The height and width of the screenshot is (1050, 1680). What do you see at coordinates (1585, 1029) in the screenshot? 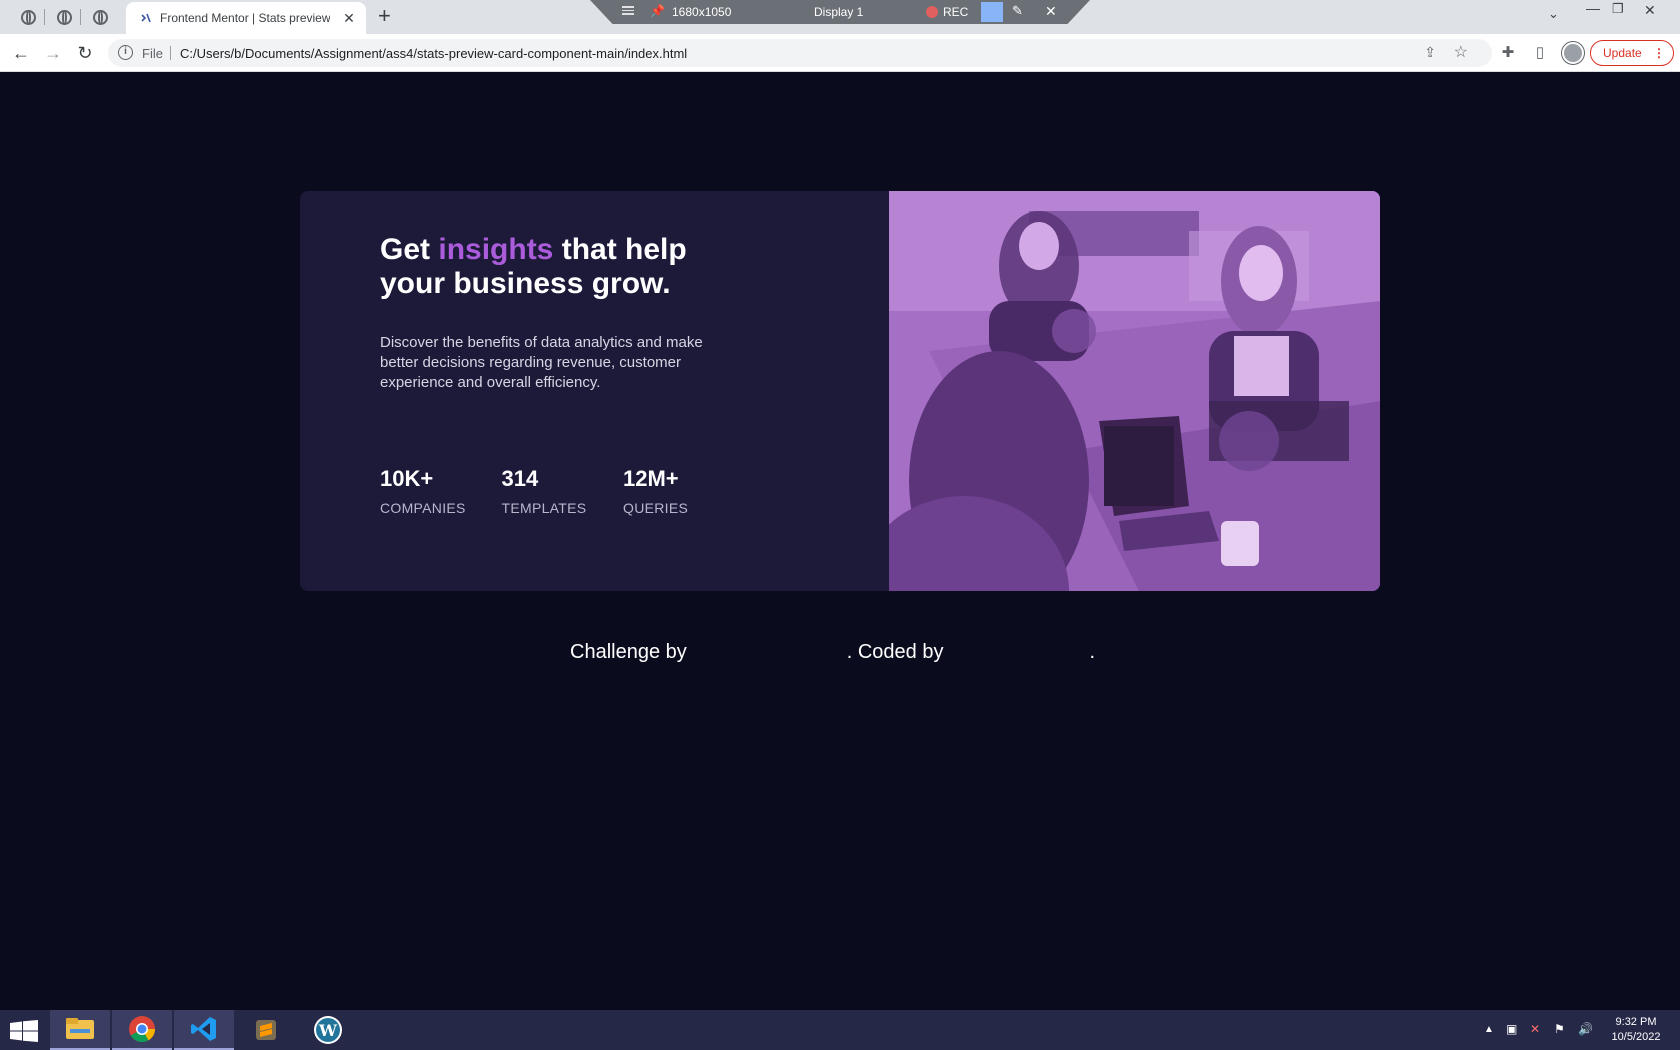
I see `volume-icon: 🔊` at bounding box center [1585, 1029].